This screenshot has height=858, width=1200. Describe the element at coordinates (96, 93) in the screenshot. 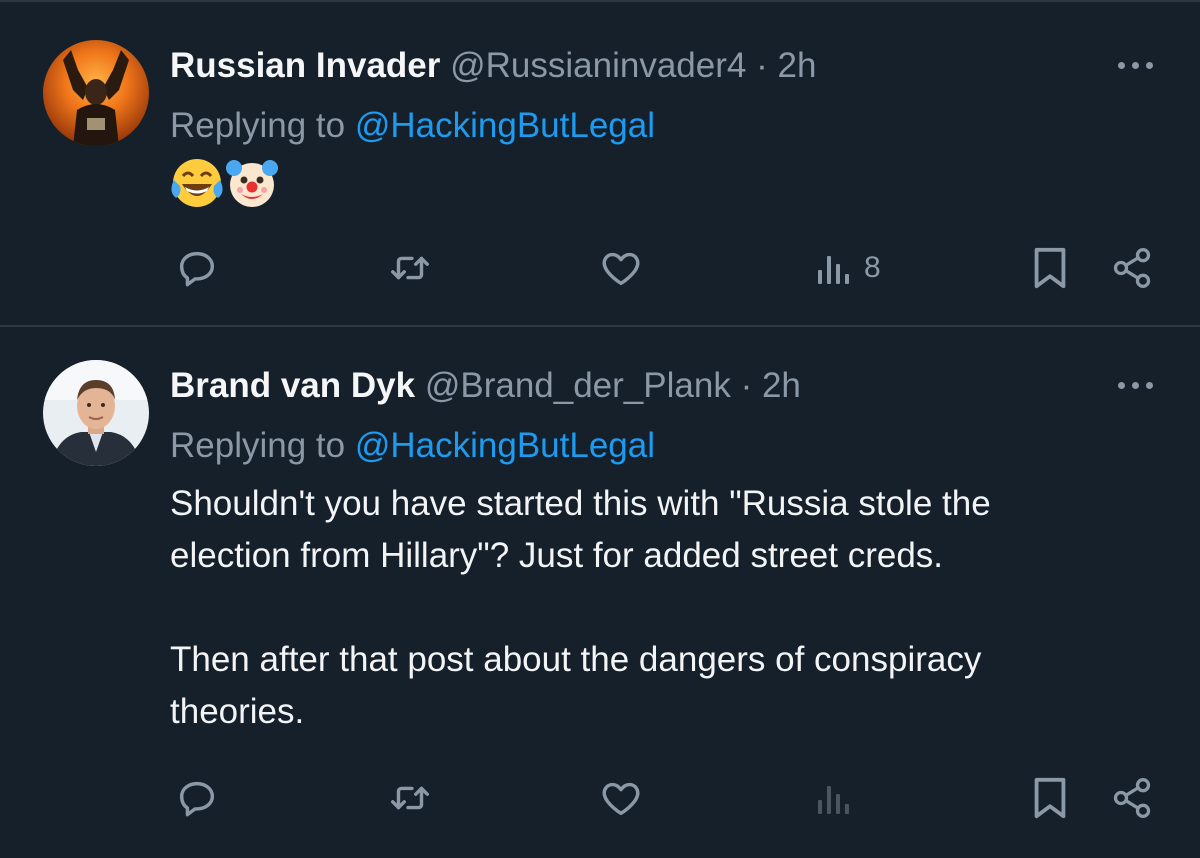

I see `avatar-russian-invader` at that location.